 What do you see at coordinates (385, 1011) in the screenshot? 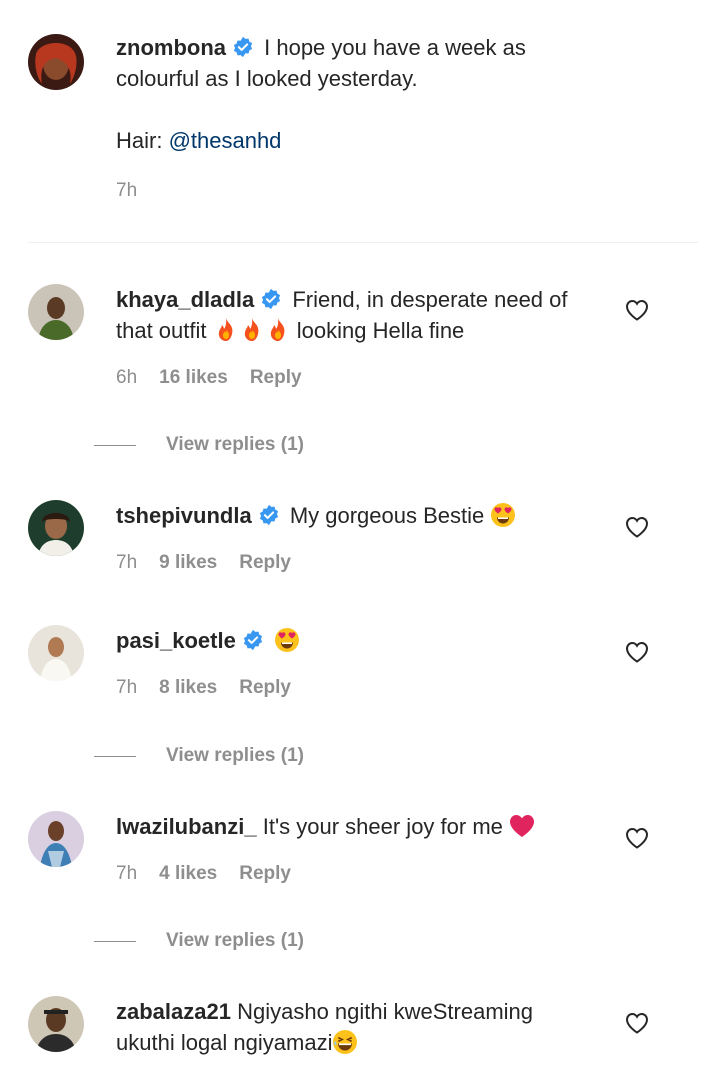
I see `comment-text: Ngiyasho ngithi kweStreaming` at bounding box center [385, 1011].